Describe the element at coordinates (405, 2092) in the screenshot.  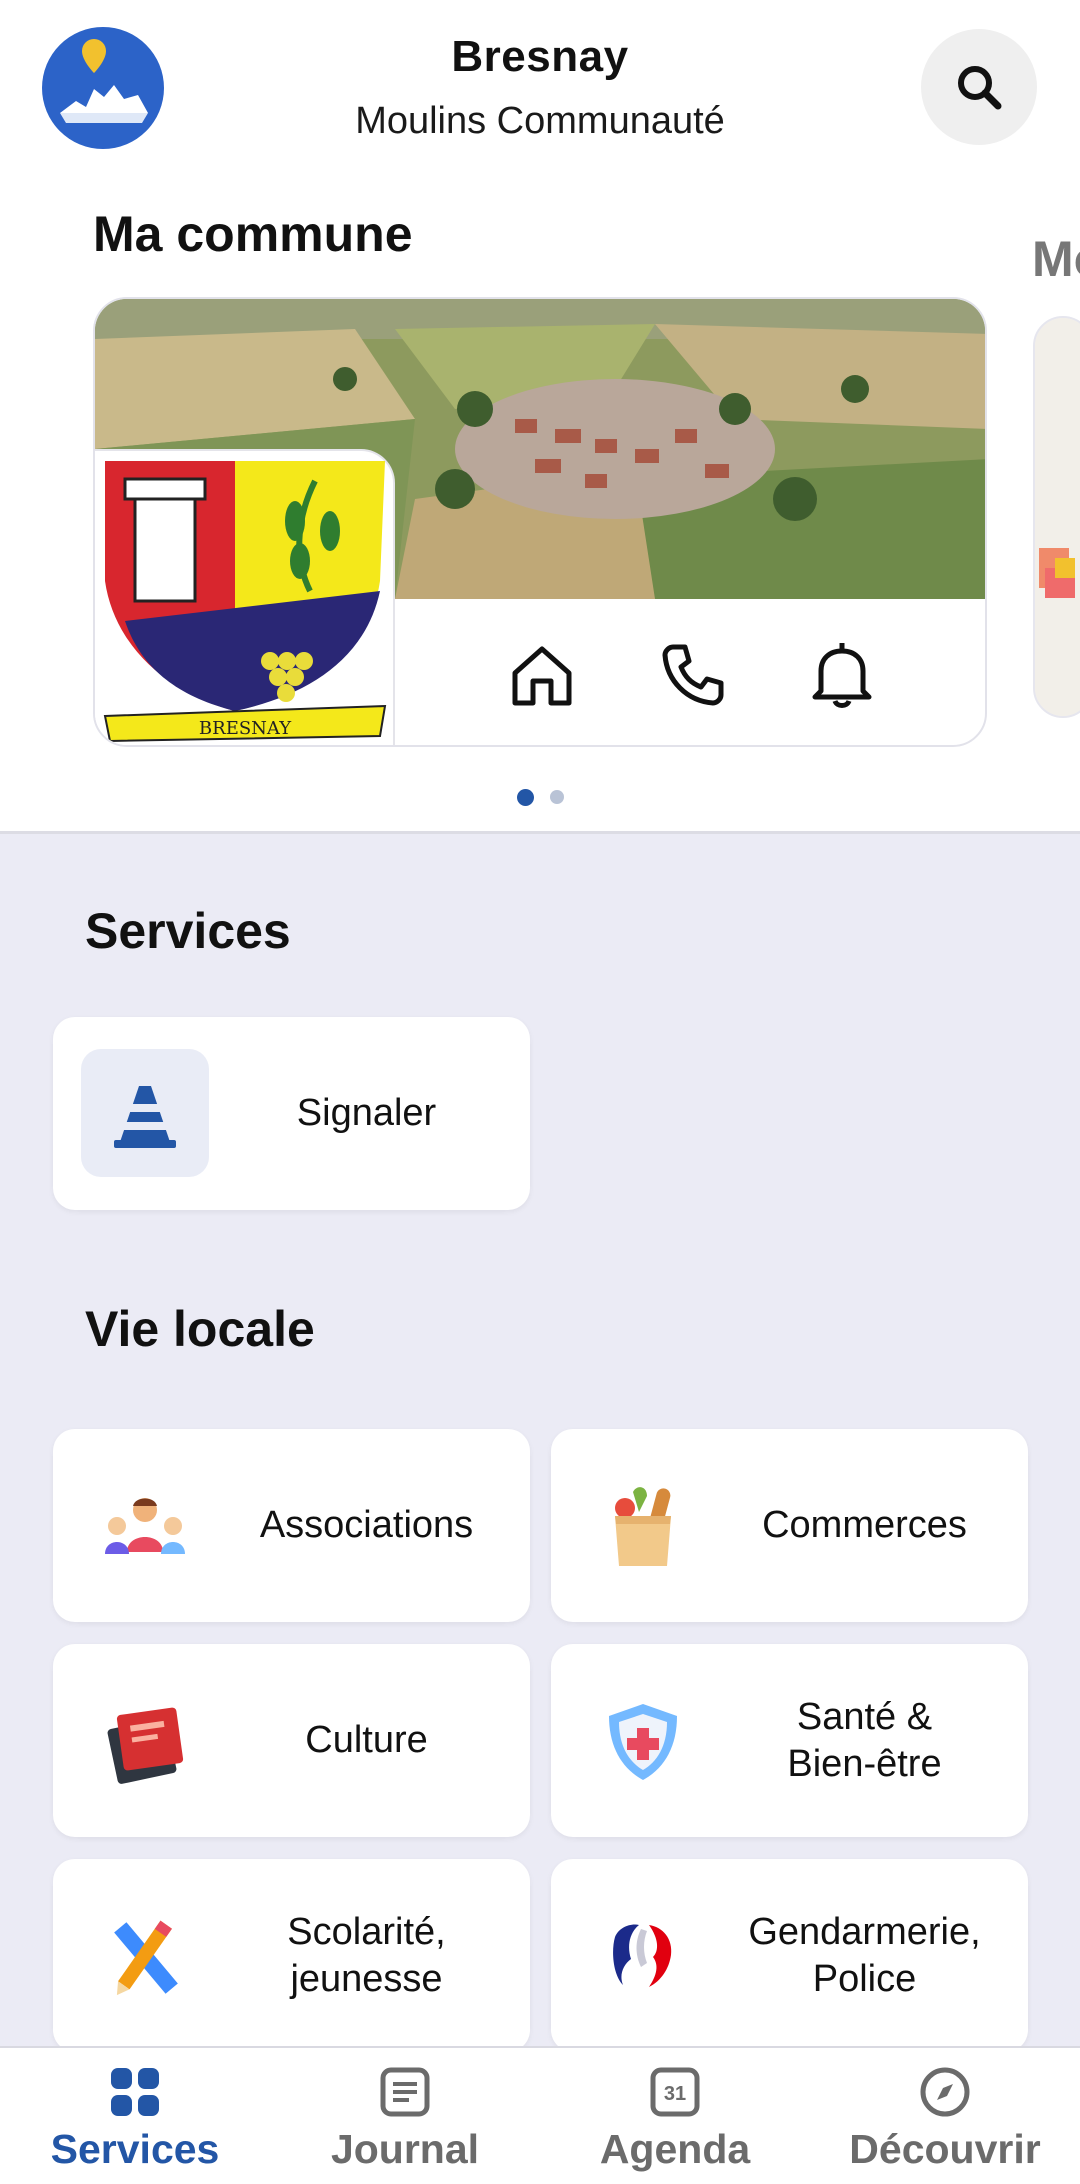
I see `newspaper-icon` at that location.